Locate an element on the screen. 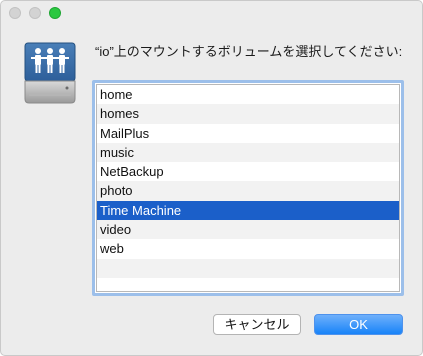 This screenshot has width=423, height=356. minimize-window-button is located at coordinates (35, 13).